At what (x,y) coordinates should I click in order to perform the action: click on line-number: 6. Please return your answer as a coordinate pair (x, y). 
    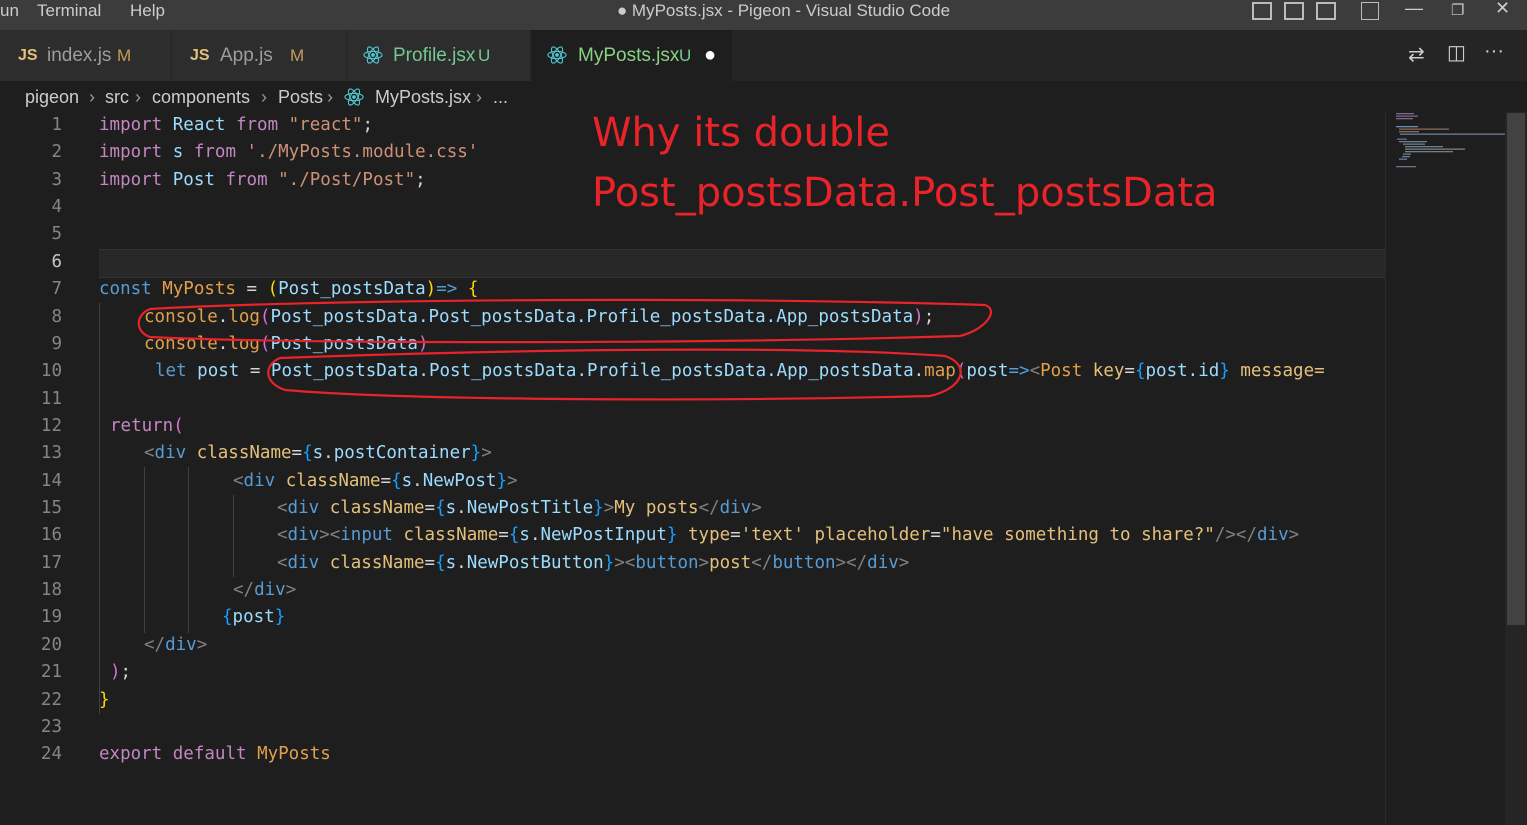
    Looking at the image, I should click on (56, 262).